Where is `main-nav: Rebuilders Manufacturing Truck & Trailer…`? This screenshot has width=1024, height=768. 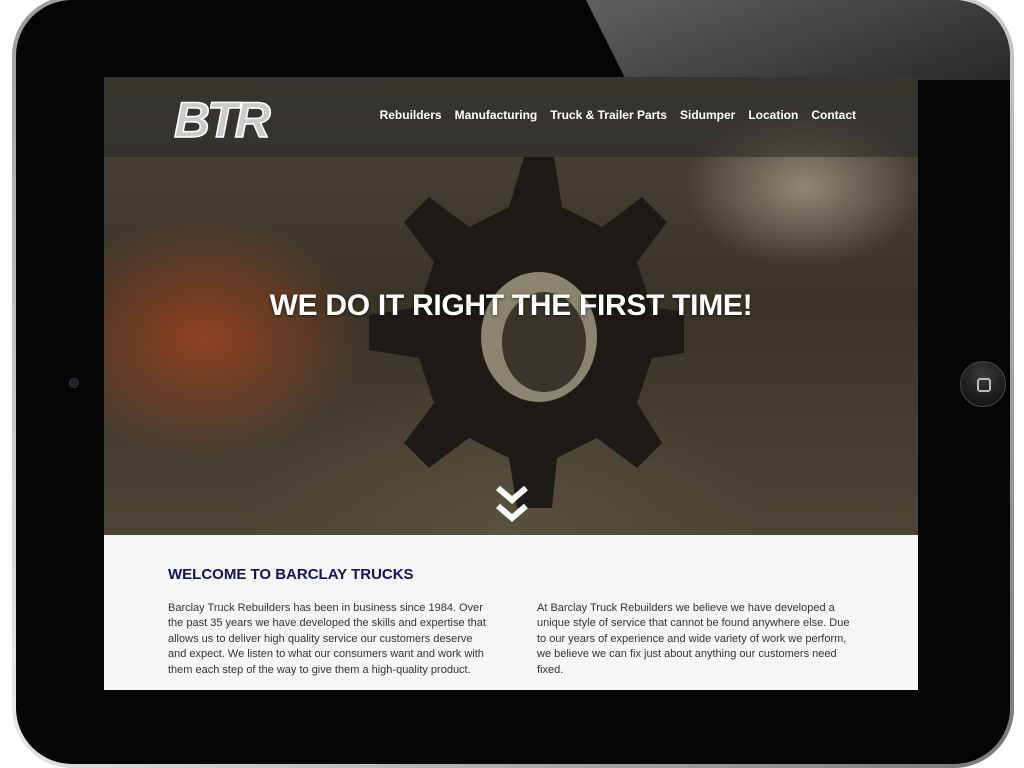
main-nav: Rebuilders Manufacturing Truck & Trailer… is located at coordinates (618, 115).